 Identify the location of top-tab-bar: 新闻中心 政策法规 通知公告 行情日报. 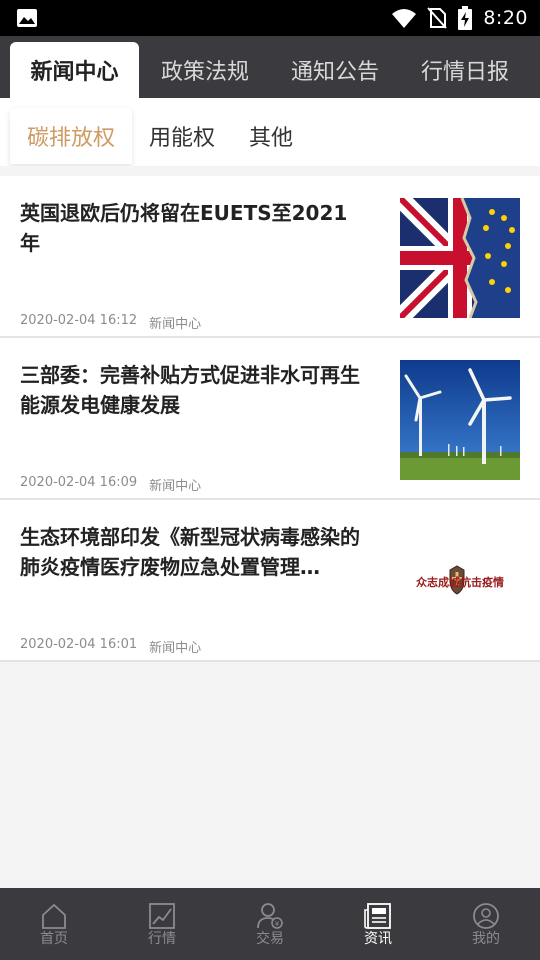
(270, 67).